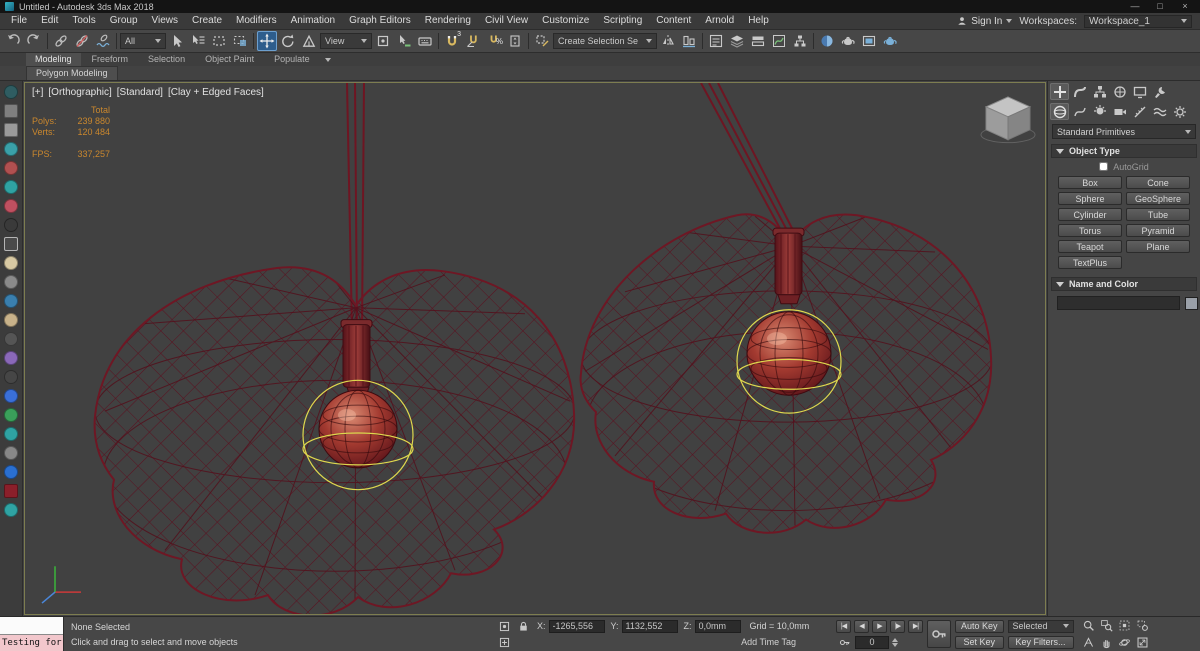 This screenshot has height=651, width=1200. What do you see at coordinates (1138, 21) in the screenshot?
I see `workspace-dropdown: Workspace_1` at bounding box center [1138, 21].